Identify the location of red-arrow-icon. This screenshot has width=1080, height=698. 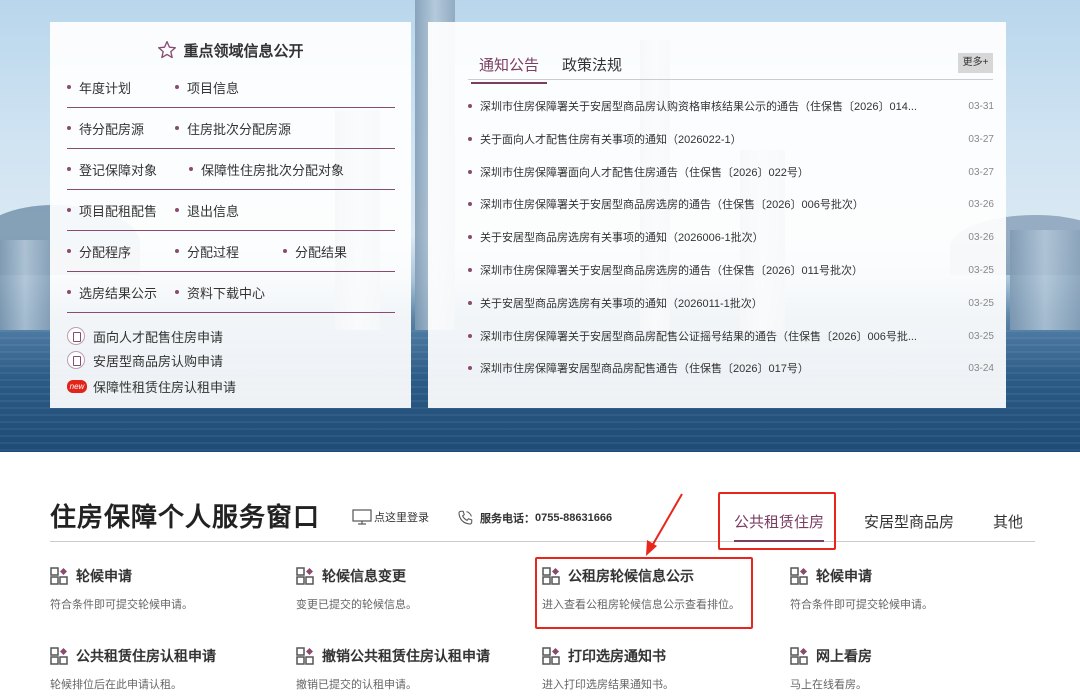
(664, 524).